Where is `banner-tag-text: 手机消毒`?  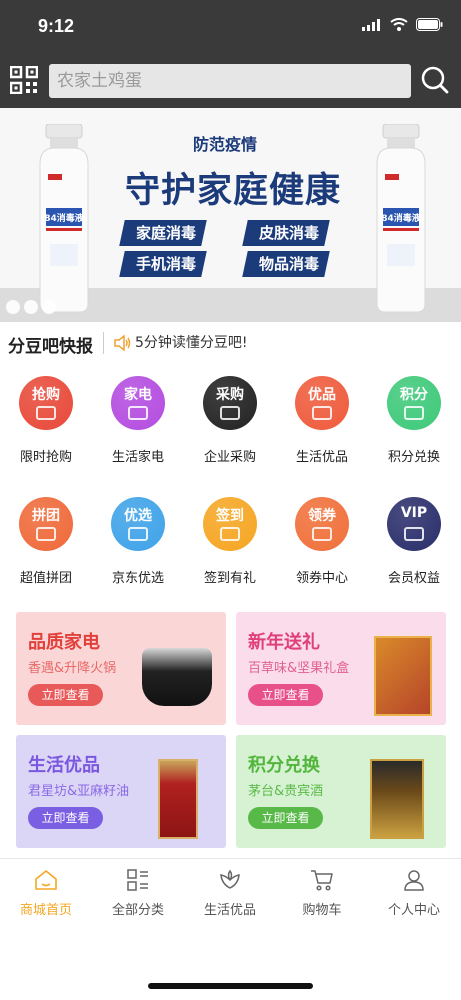
banner-tag-text: 手机消毒 is located at coordinates (166, 264).